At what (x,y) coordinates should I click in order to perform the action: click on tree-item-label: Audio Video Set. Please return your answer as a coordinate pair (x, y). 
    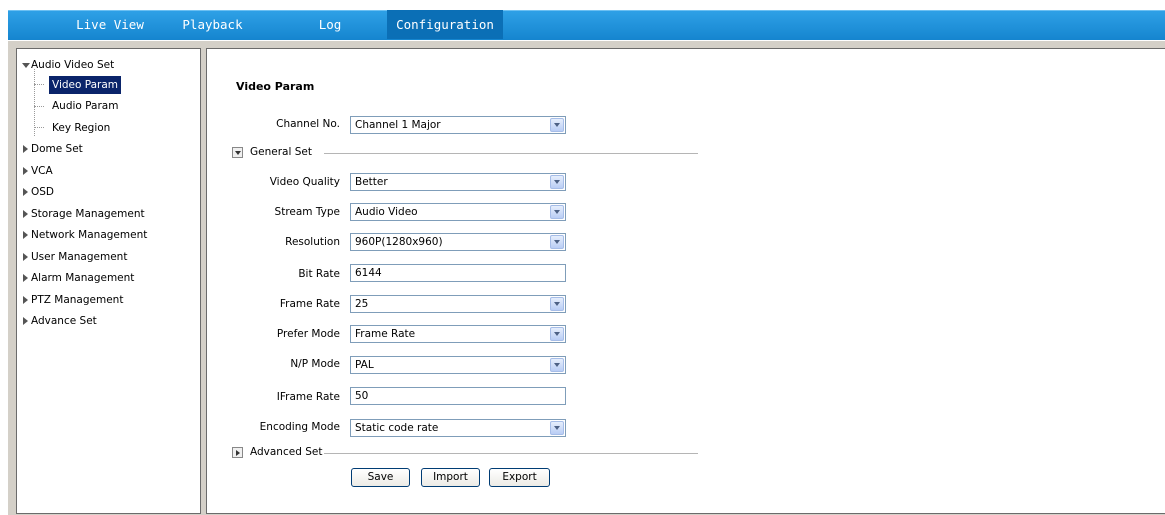
    Looking at the image, I should click on (73, 65).